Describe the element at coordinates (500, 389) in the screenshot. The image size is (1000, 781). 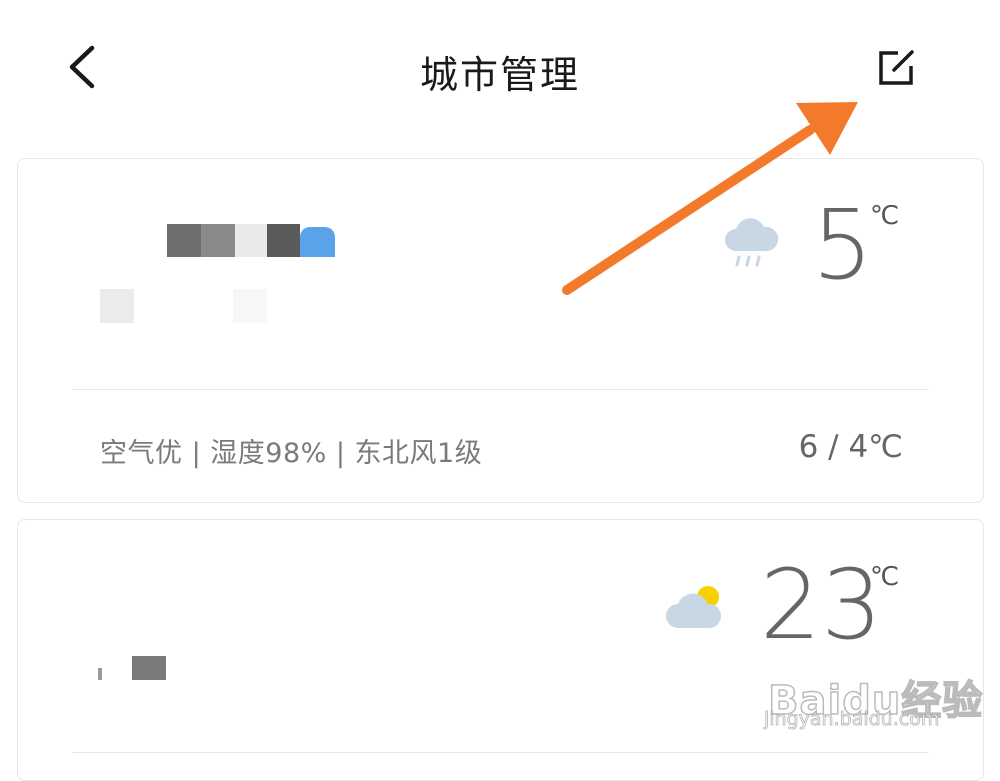
I see `divider` at that location.